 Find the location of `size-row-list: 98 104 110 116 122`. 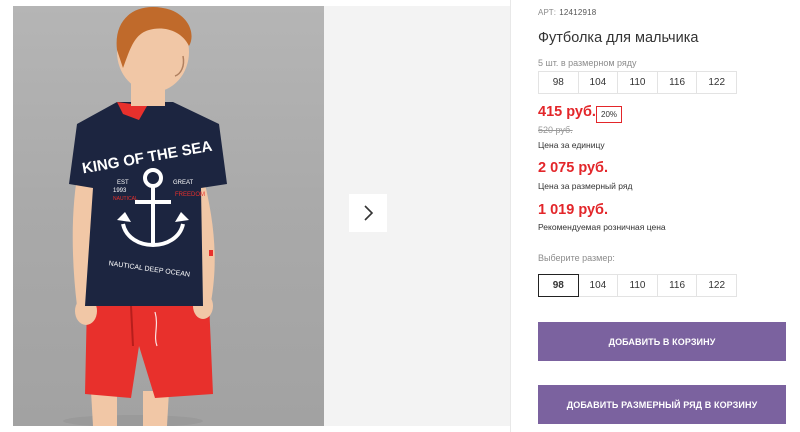

size-row-list: 98 104 110 116 122 is located at coordinates (637, 82).